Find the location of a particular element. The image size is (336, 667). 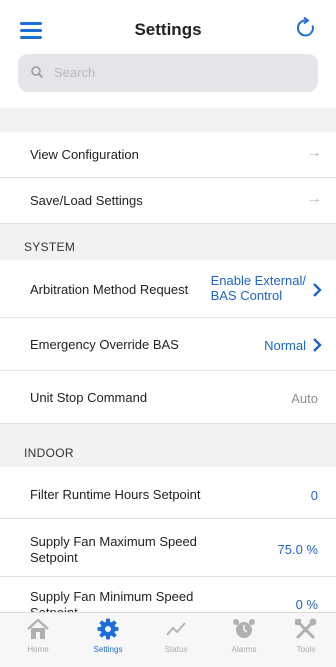

emergency-override-row: Emergency Override BAS Normal is located at coordinates (168, 344).